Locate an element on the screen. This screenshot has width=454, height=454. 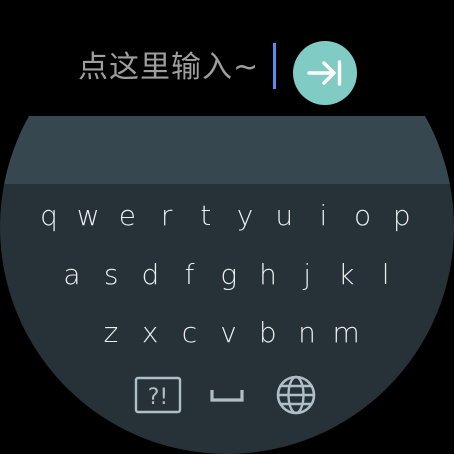
key-l: l is located at coordinates (386, 275).